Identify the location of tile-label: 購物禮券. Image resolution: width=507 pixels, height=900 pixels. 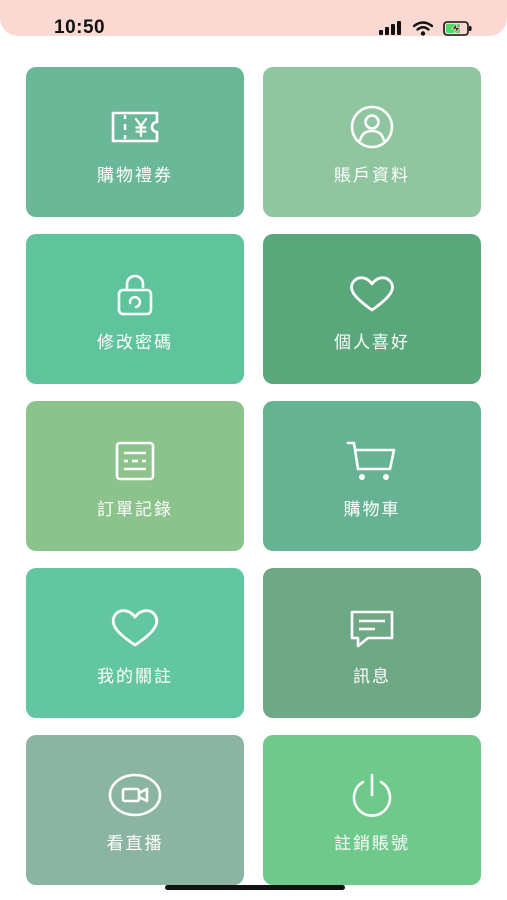
(135, 176).